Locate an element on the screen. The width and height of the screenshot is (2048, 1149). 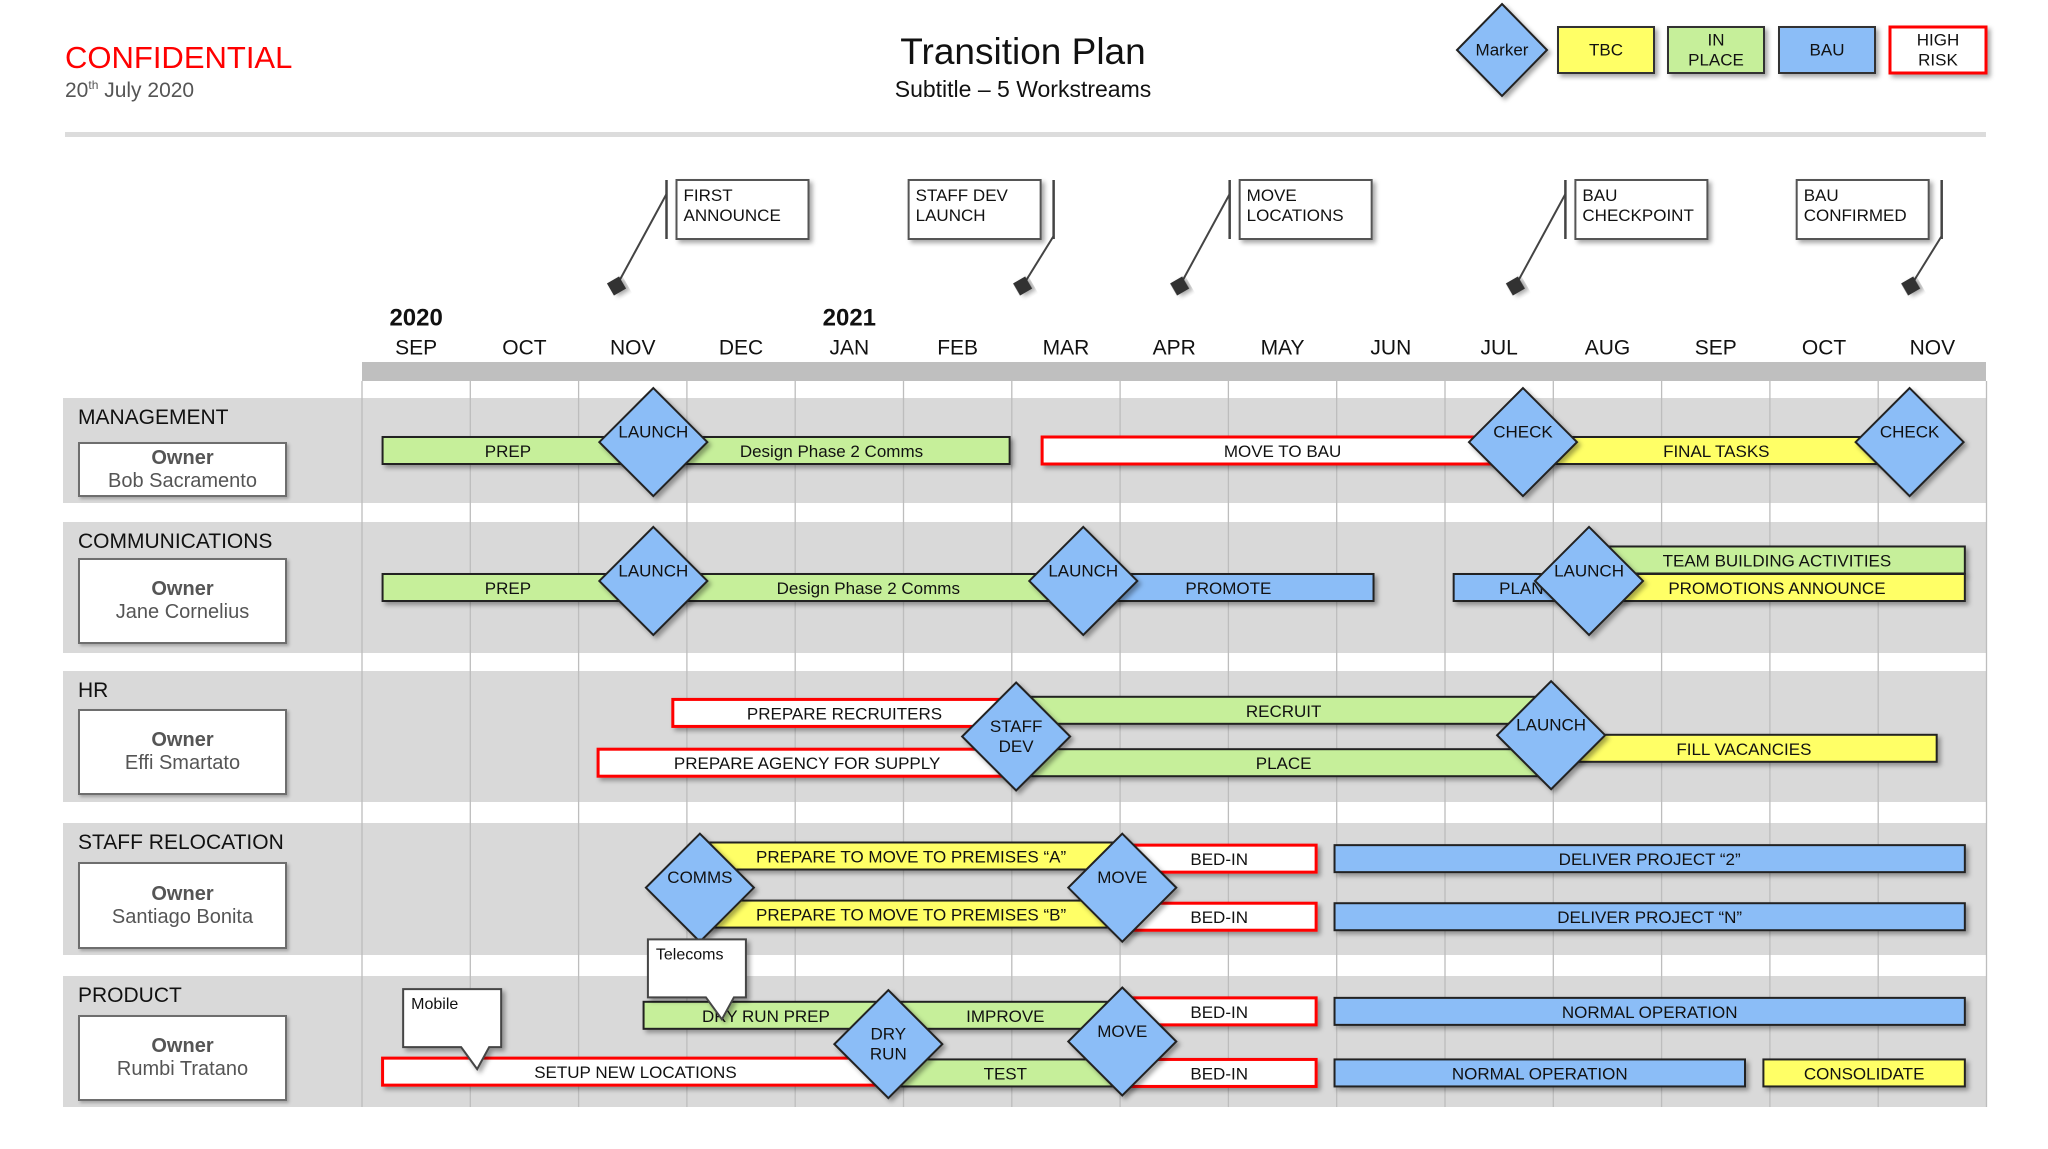
task-bar: PROMOTIONS ANNOUNCE is located at coordinates (1777, 587).